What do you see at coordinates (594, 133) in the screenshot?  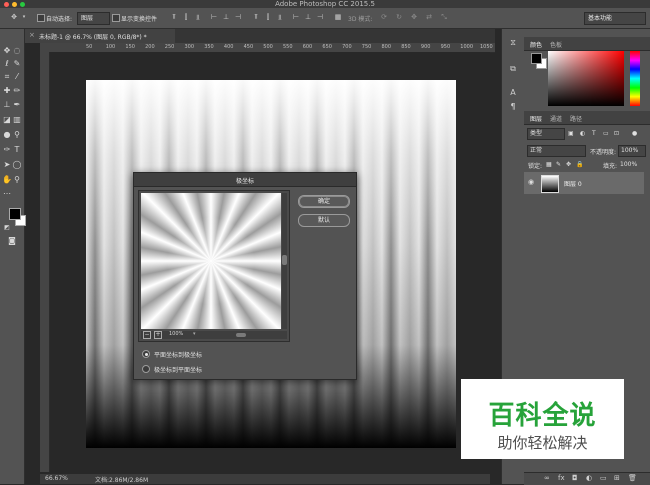 I see `filter-type-icon: T` at bounding box center [594, 133].